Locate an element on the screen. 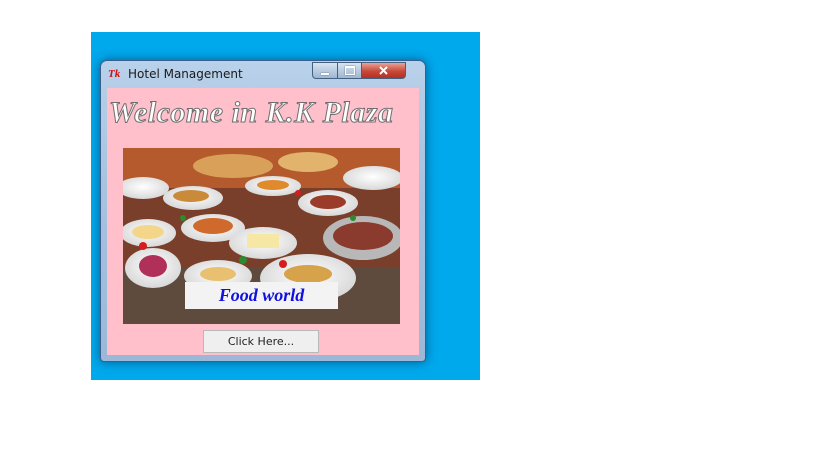  minimize-button is located at coordinates (325, 70).